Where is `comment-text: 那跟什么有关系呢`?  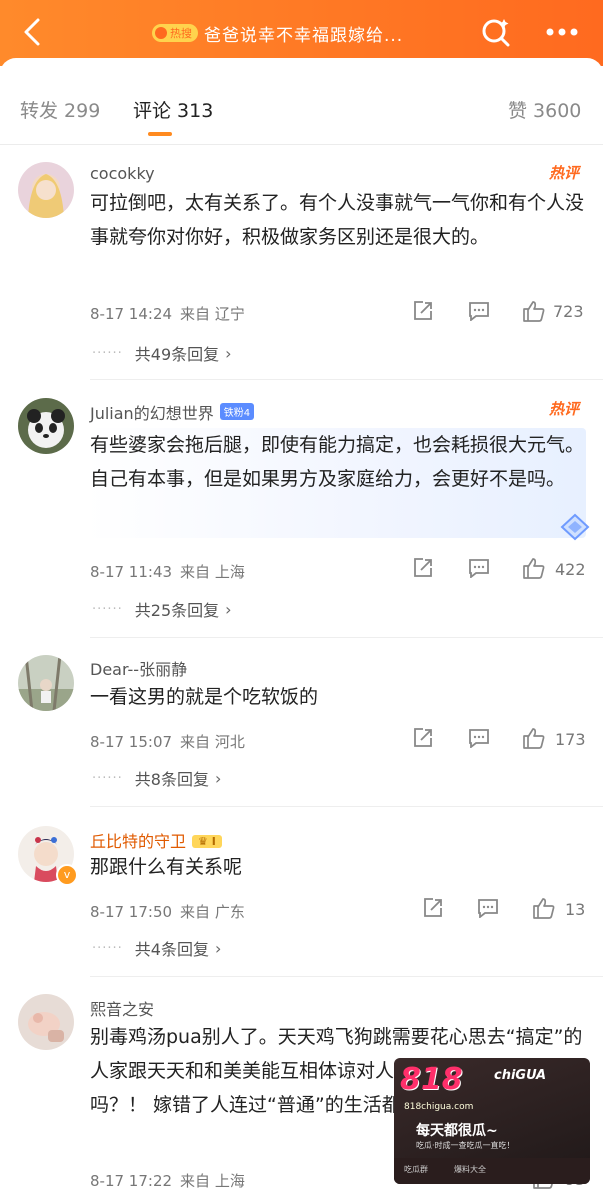 comment-text: 那跟什么有关系呢 is located at coordinates (166, 867).